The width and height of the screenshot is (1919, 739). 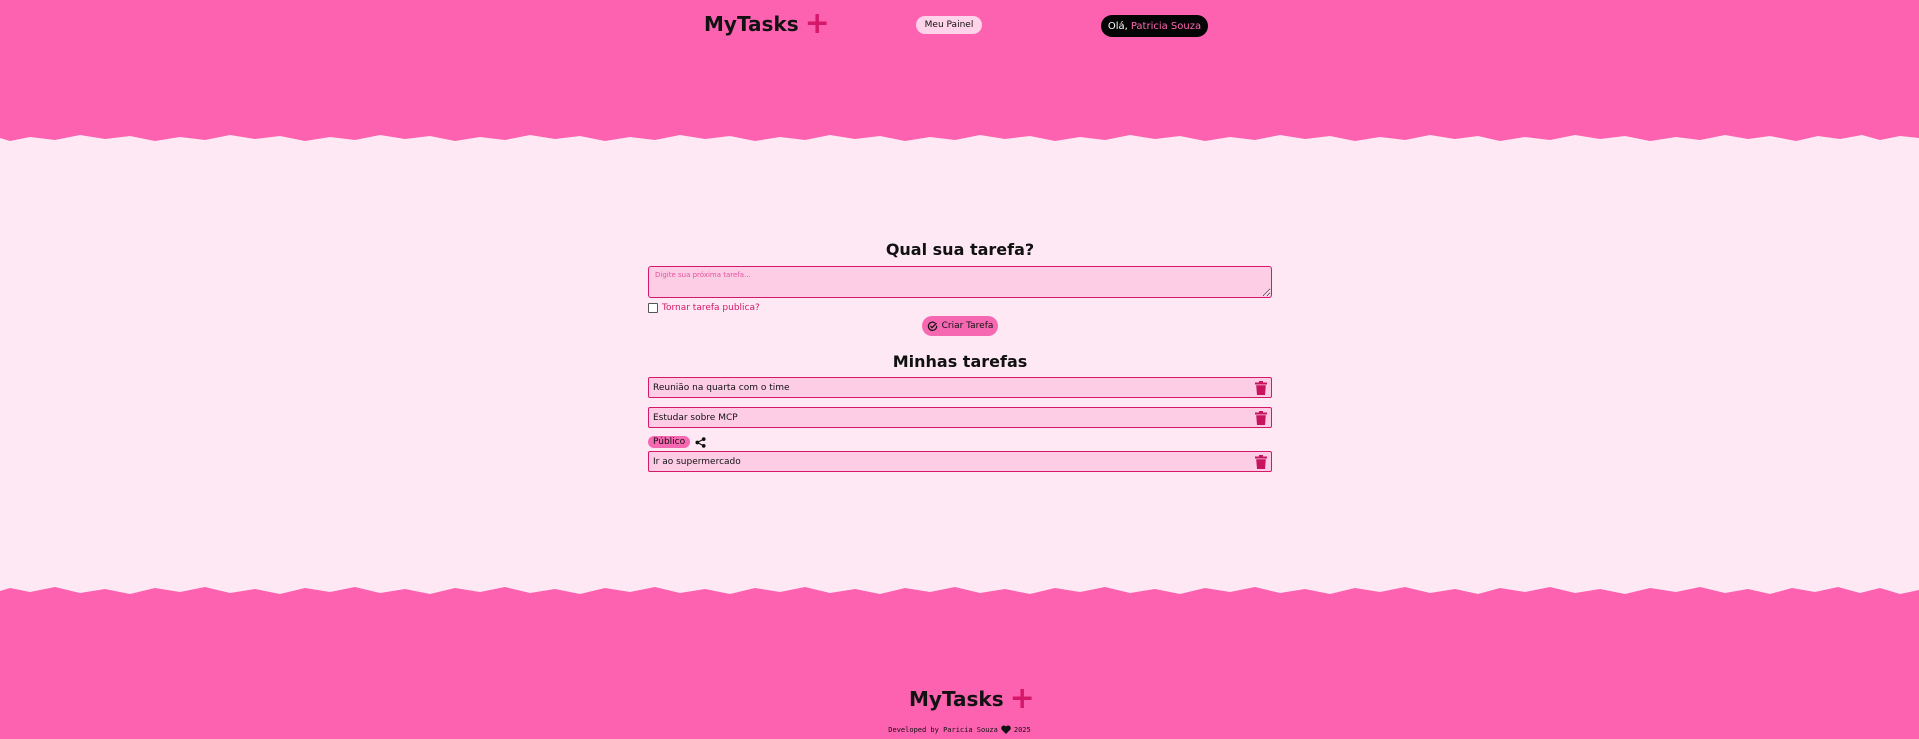 I want to click on public-checkbox-label: Tornar tarefa publica?, so click(x=711, y=308).